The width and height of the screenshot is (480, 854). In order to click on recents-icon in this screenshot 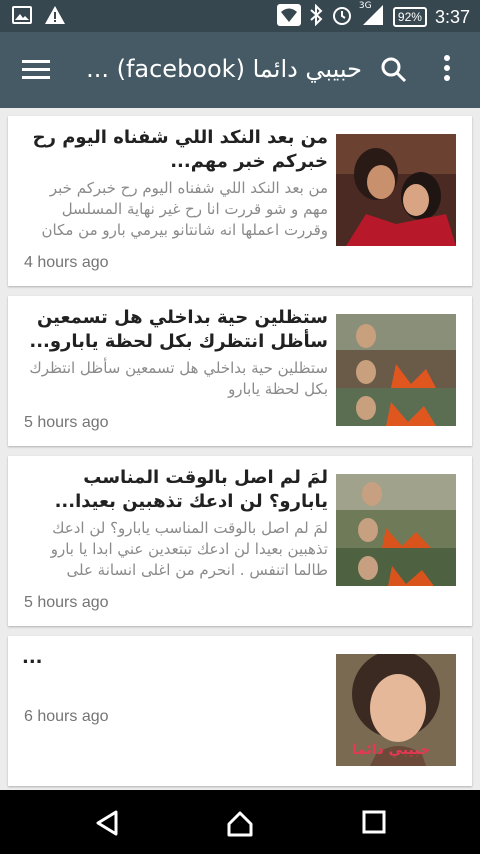, I will do `click(374, 824)`.